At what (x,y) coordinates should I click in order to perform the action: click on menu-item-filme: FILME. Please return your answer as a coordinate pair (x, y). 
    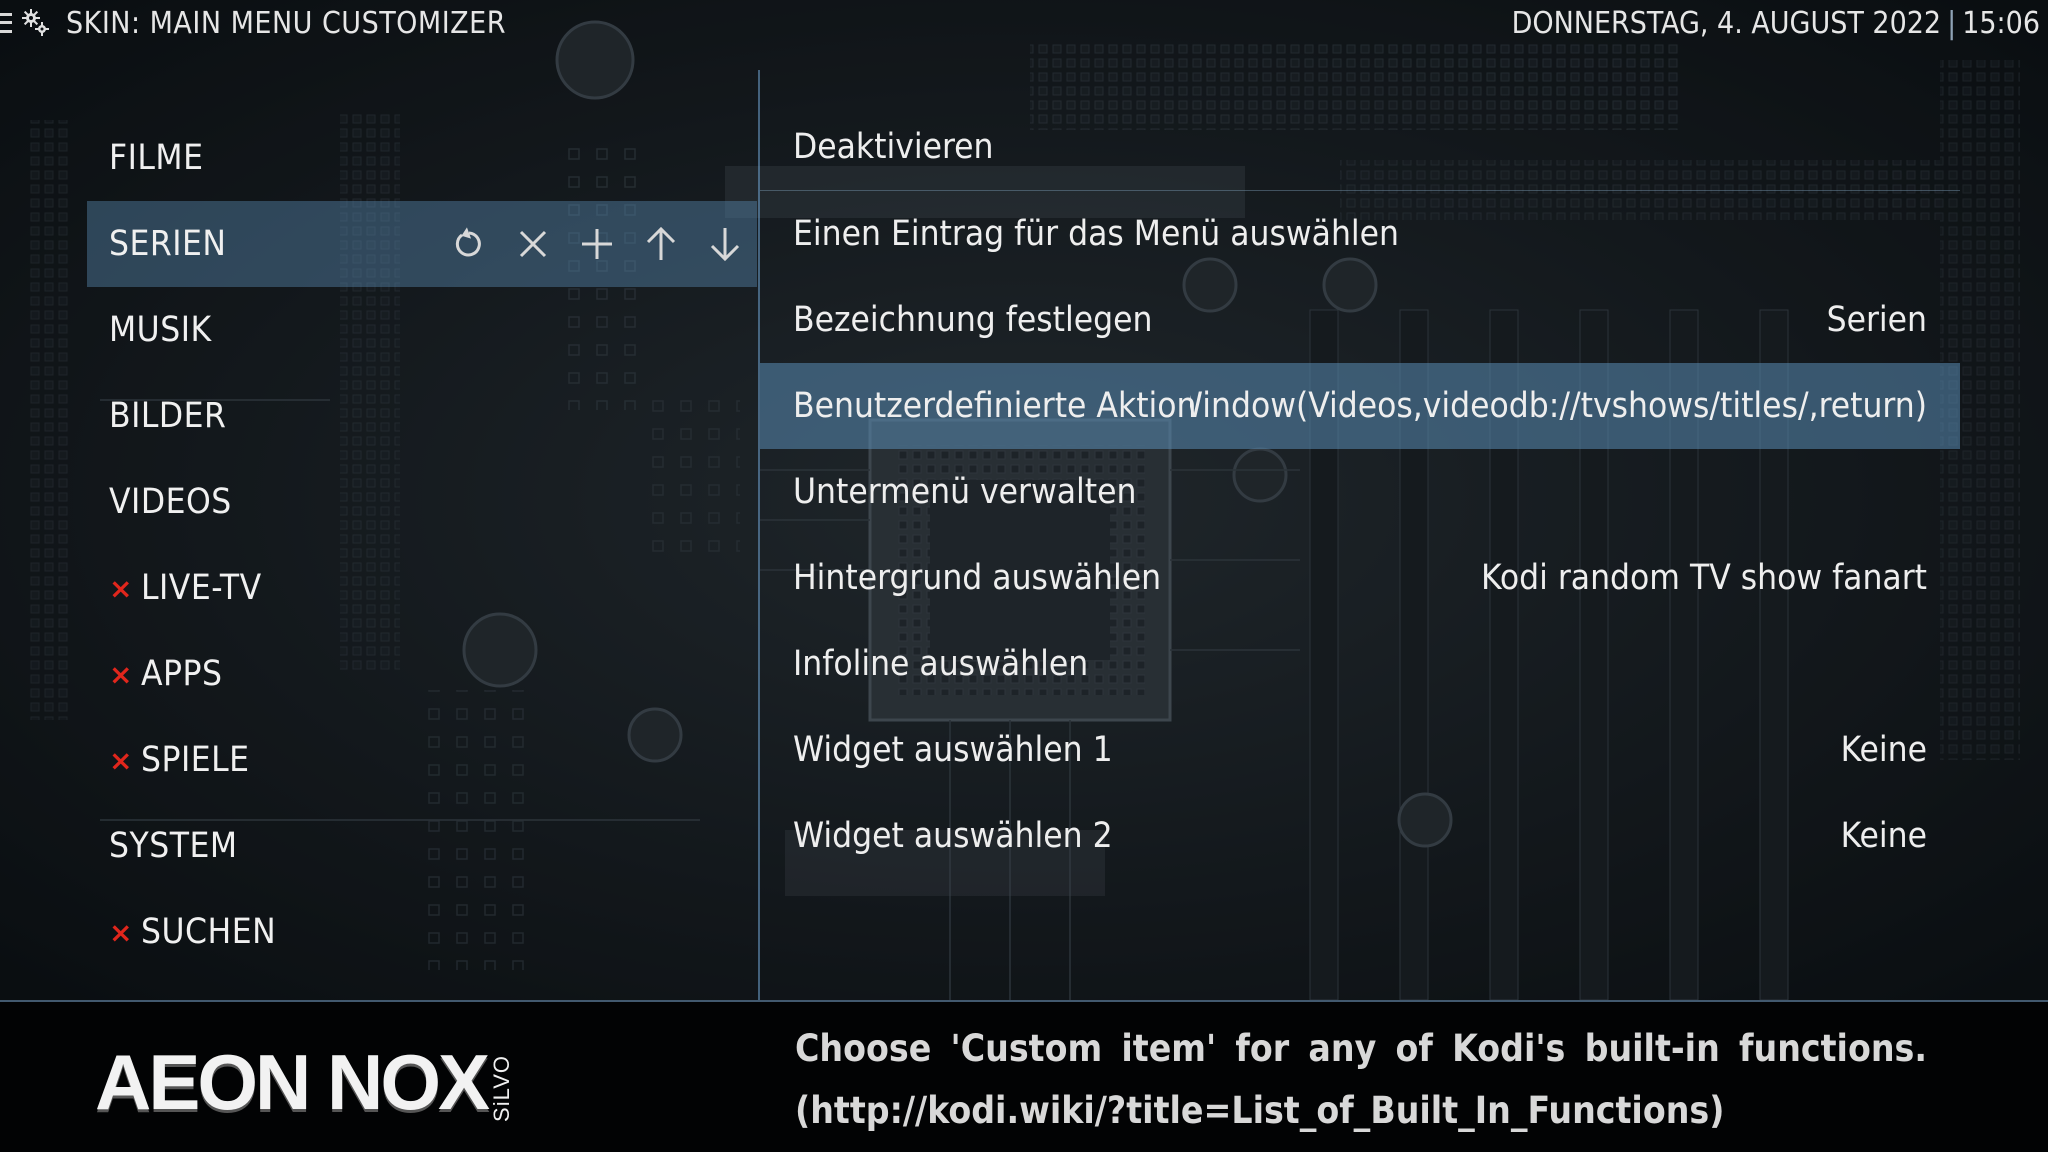
    Looking at the image, I should click on (422, 158).